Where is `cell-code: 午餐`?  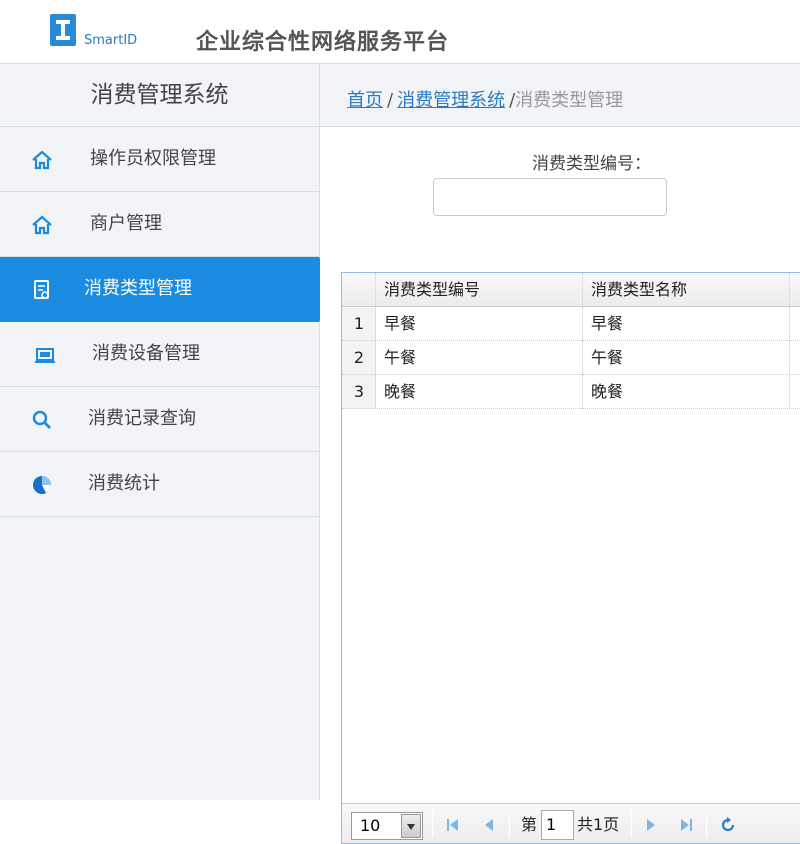
cell-code: 午餐 is located at coordinates (479, 358).